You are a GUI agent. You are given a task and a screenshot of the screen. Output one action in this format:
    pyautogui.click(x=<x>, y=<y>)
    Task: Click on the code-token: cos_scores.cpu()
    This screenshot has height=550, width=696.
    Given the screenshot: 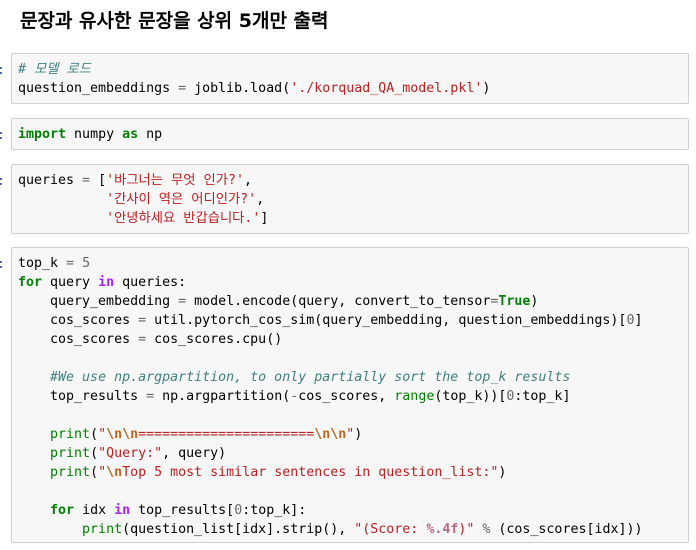 What is the action you would take?
    pyautogui.click(x=214, y=339)
    